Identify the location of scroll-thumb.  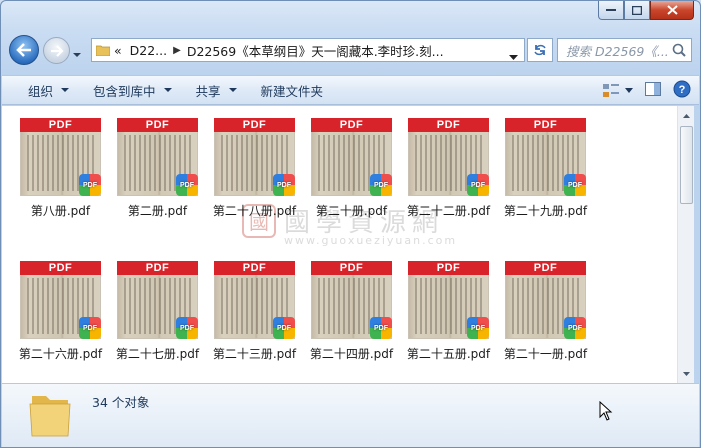
(686, 165).